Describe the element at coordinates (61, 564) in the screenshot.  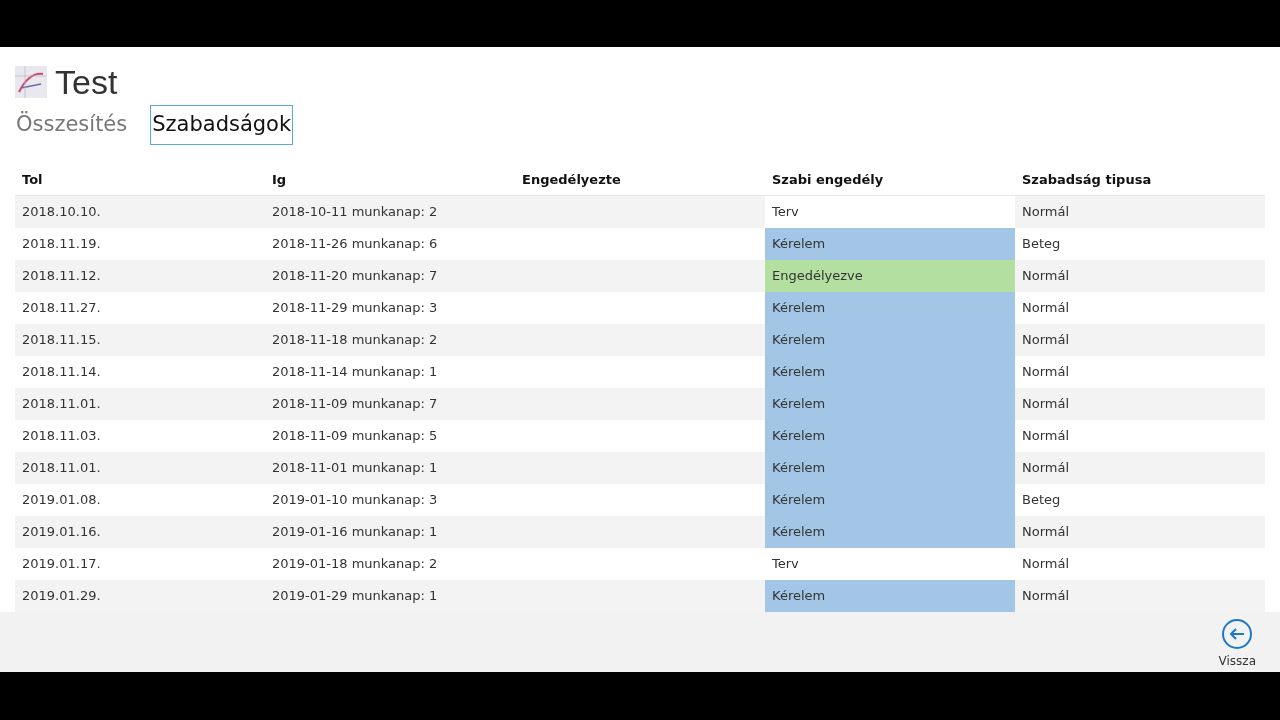
I see `table-cell-text: 2019.01.17.` at that location.